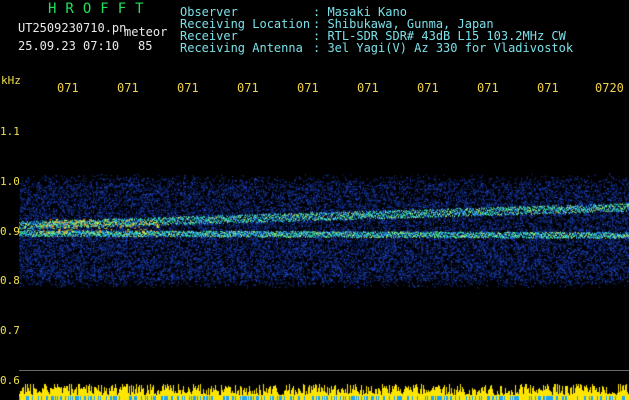  What do you see at coordinates (324, 370) in the screenshot?
I see `baseline-divider` at bounding box center [324, 370].